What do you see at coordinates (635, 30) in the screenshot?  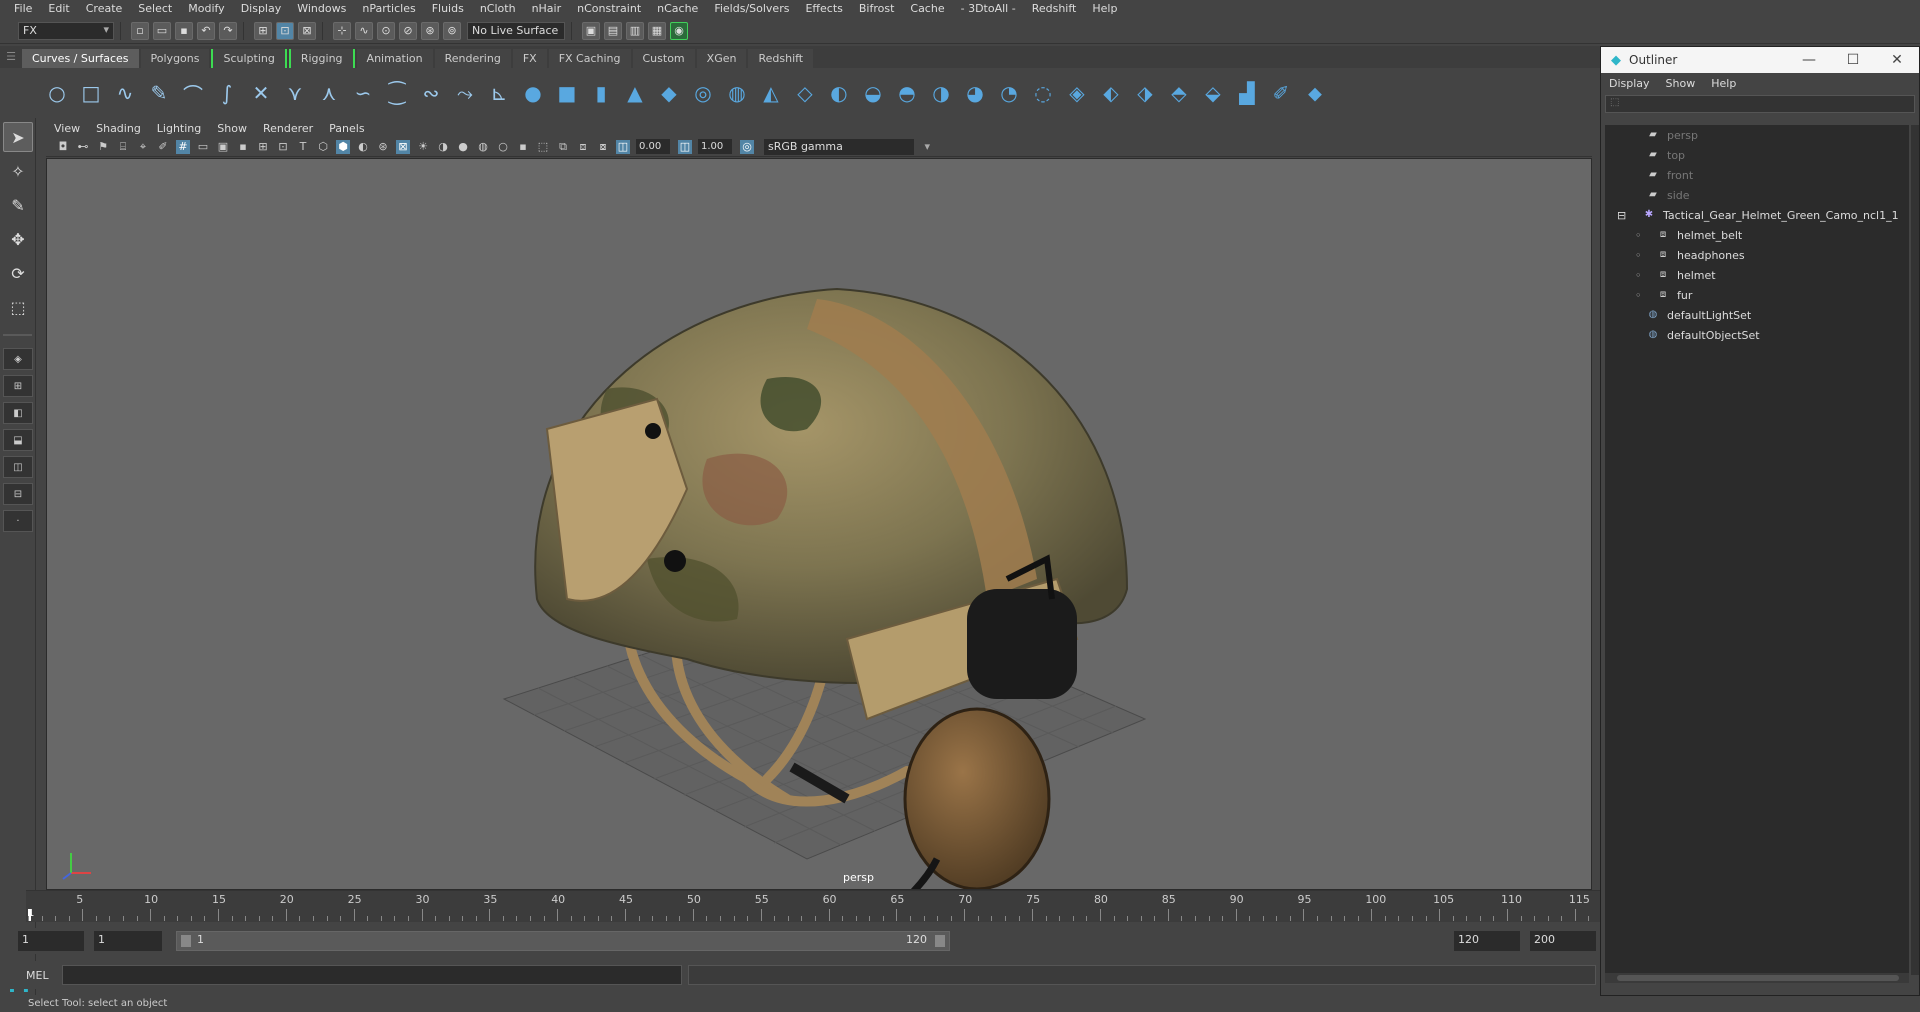 I see `ipr-render-icon: ▥` at bounding box center [635, 30].